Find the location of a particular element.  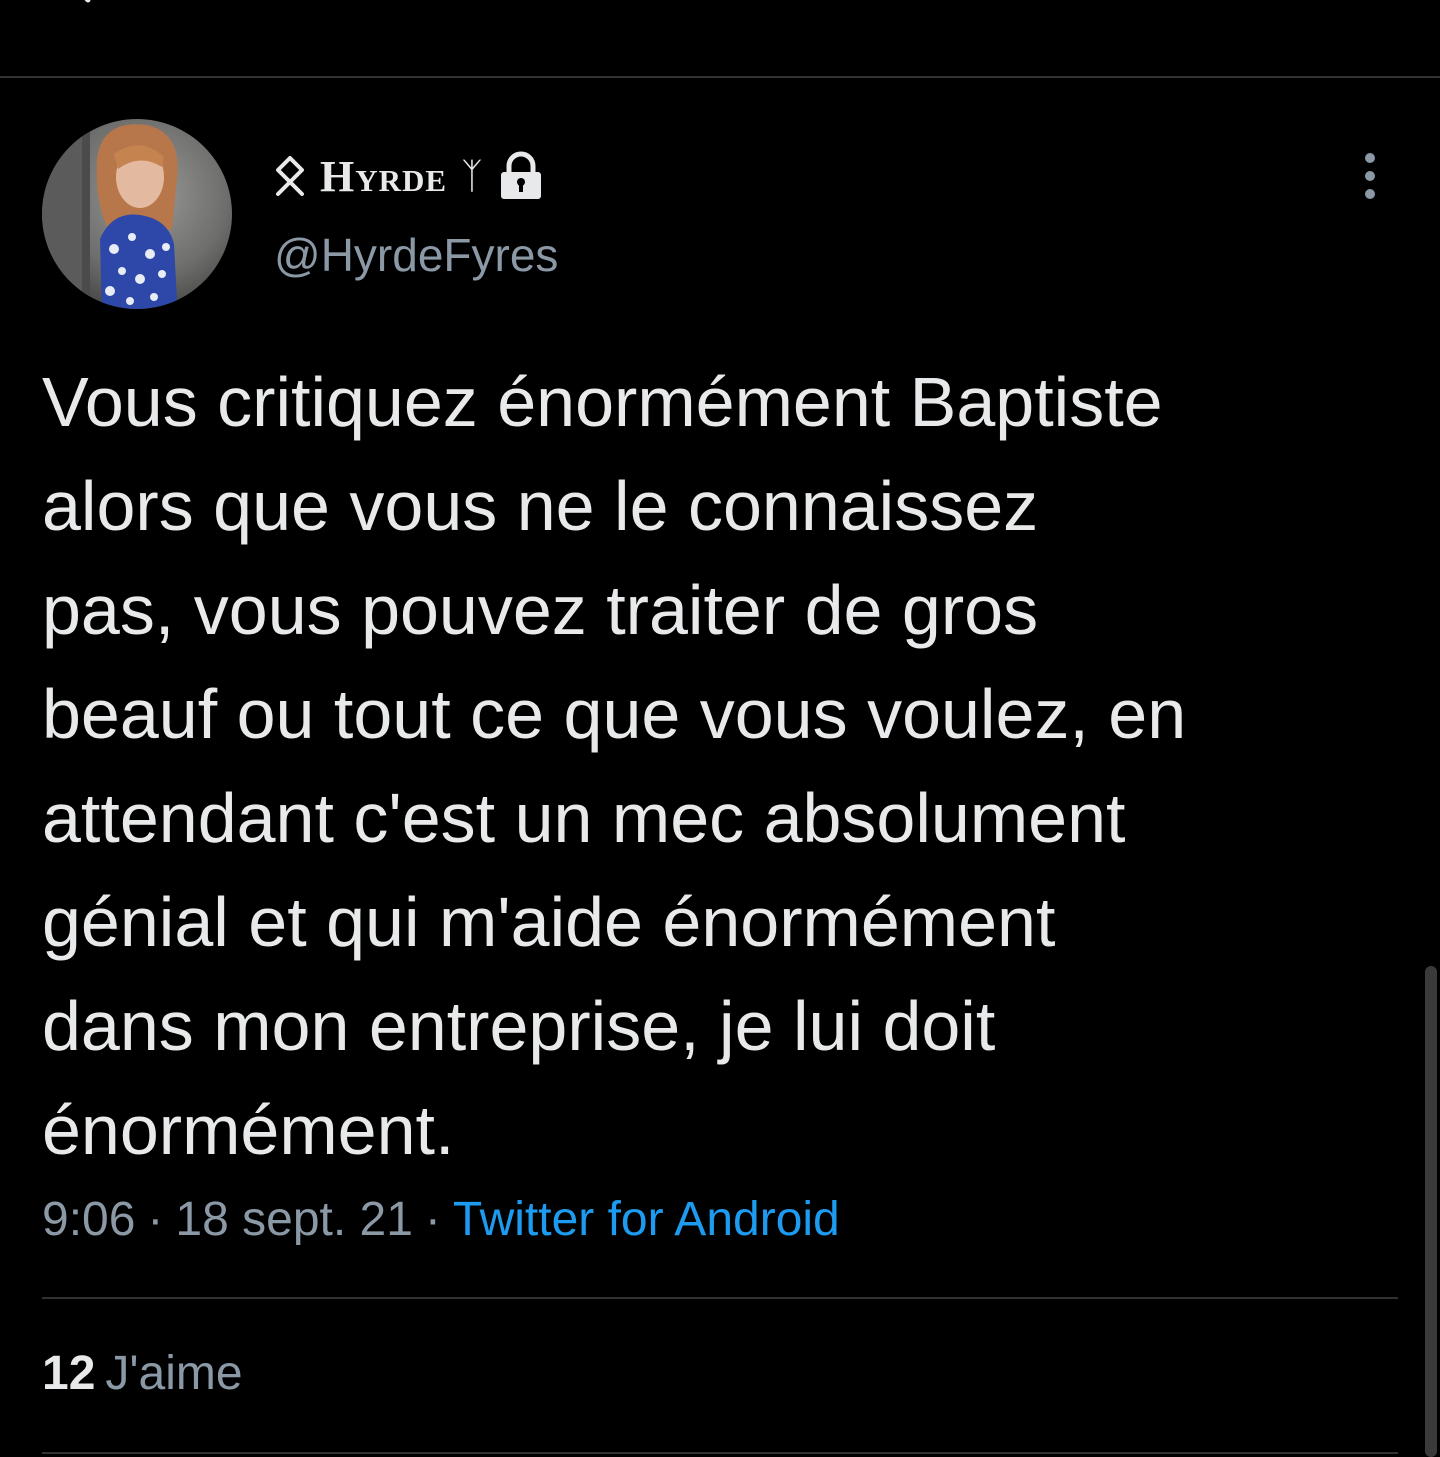

top-bar: Tweet is located at coordinates (720, 39).